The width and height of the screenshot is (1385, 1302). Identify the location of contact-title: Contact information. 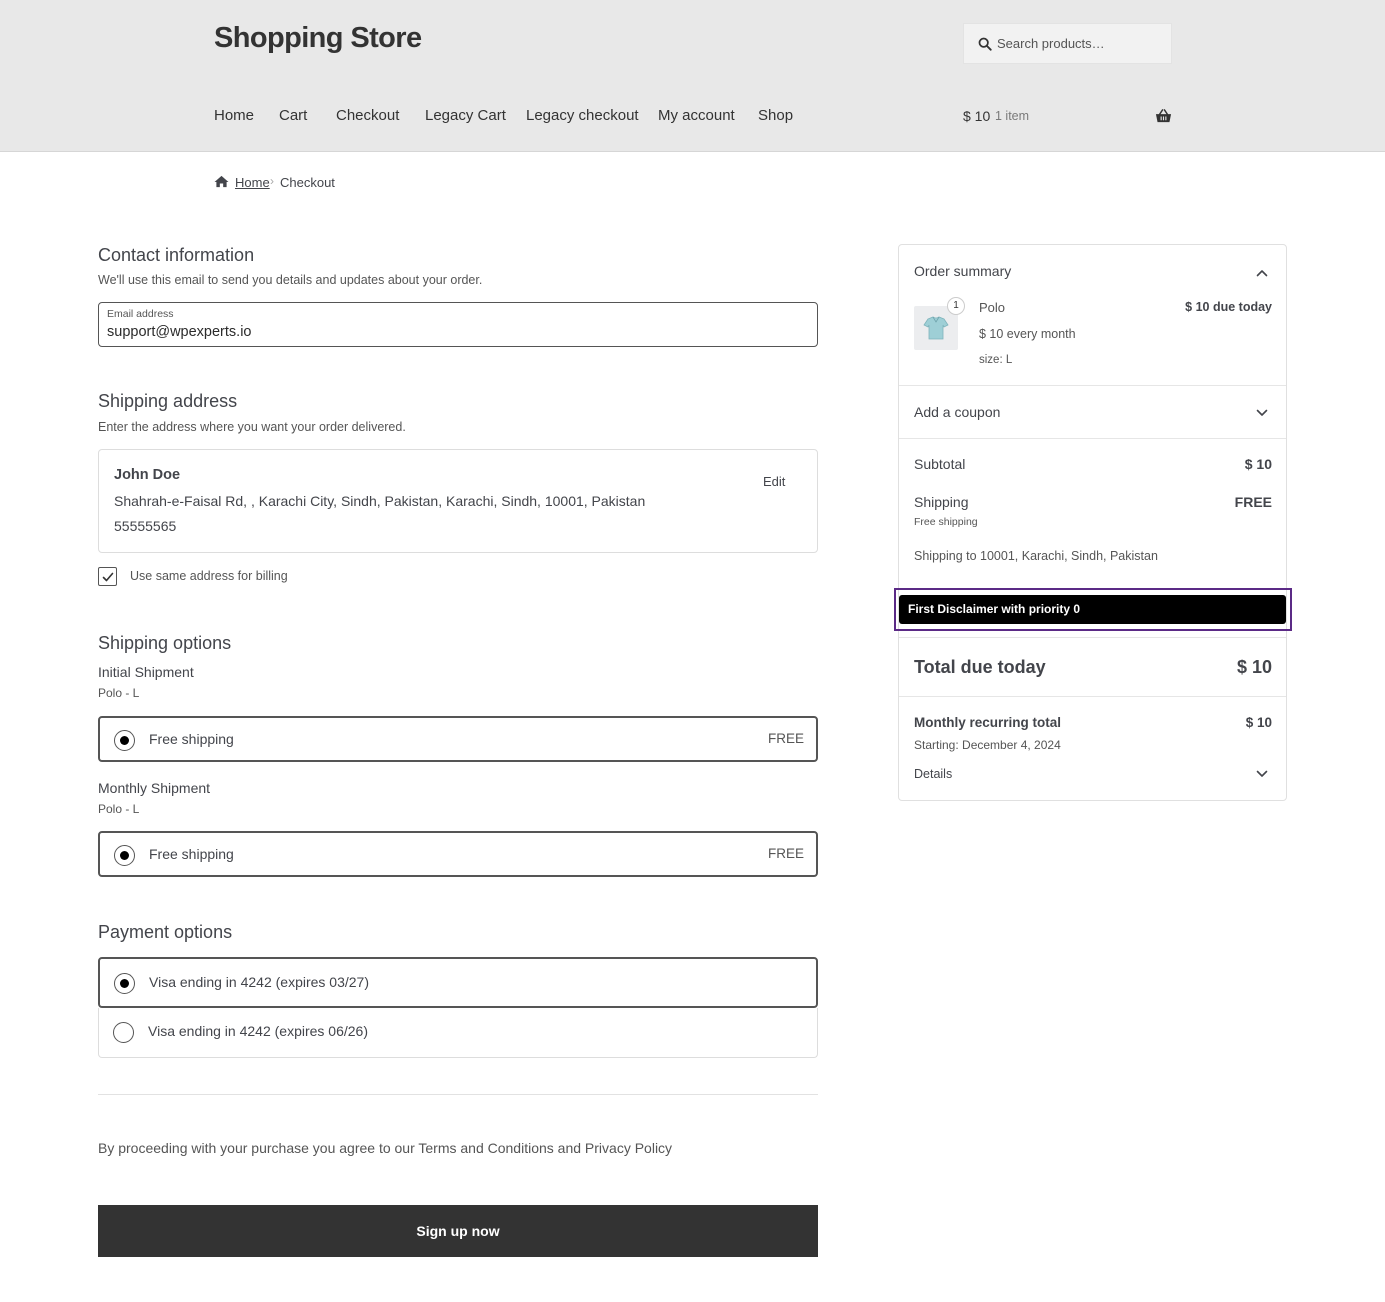
(176, 255).